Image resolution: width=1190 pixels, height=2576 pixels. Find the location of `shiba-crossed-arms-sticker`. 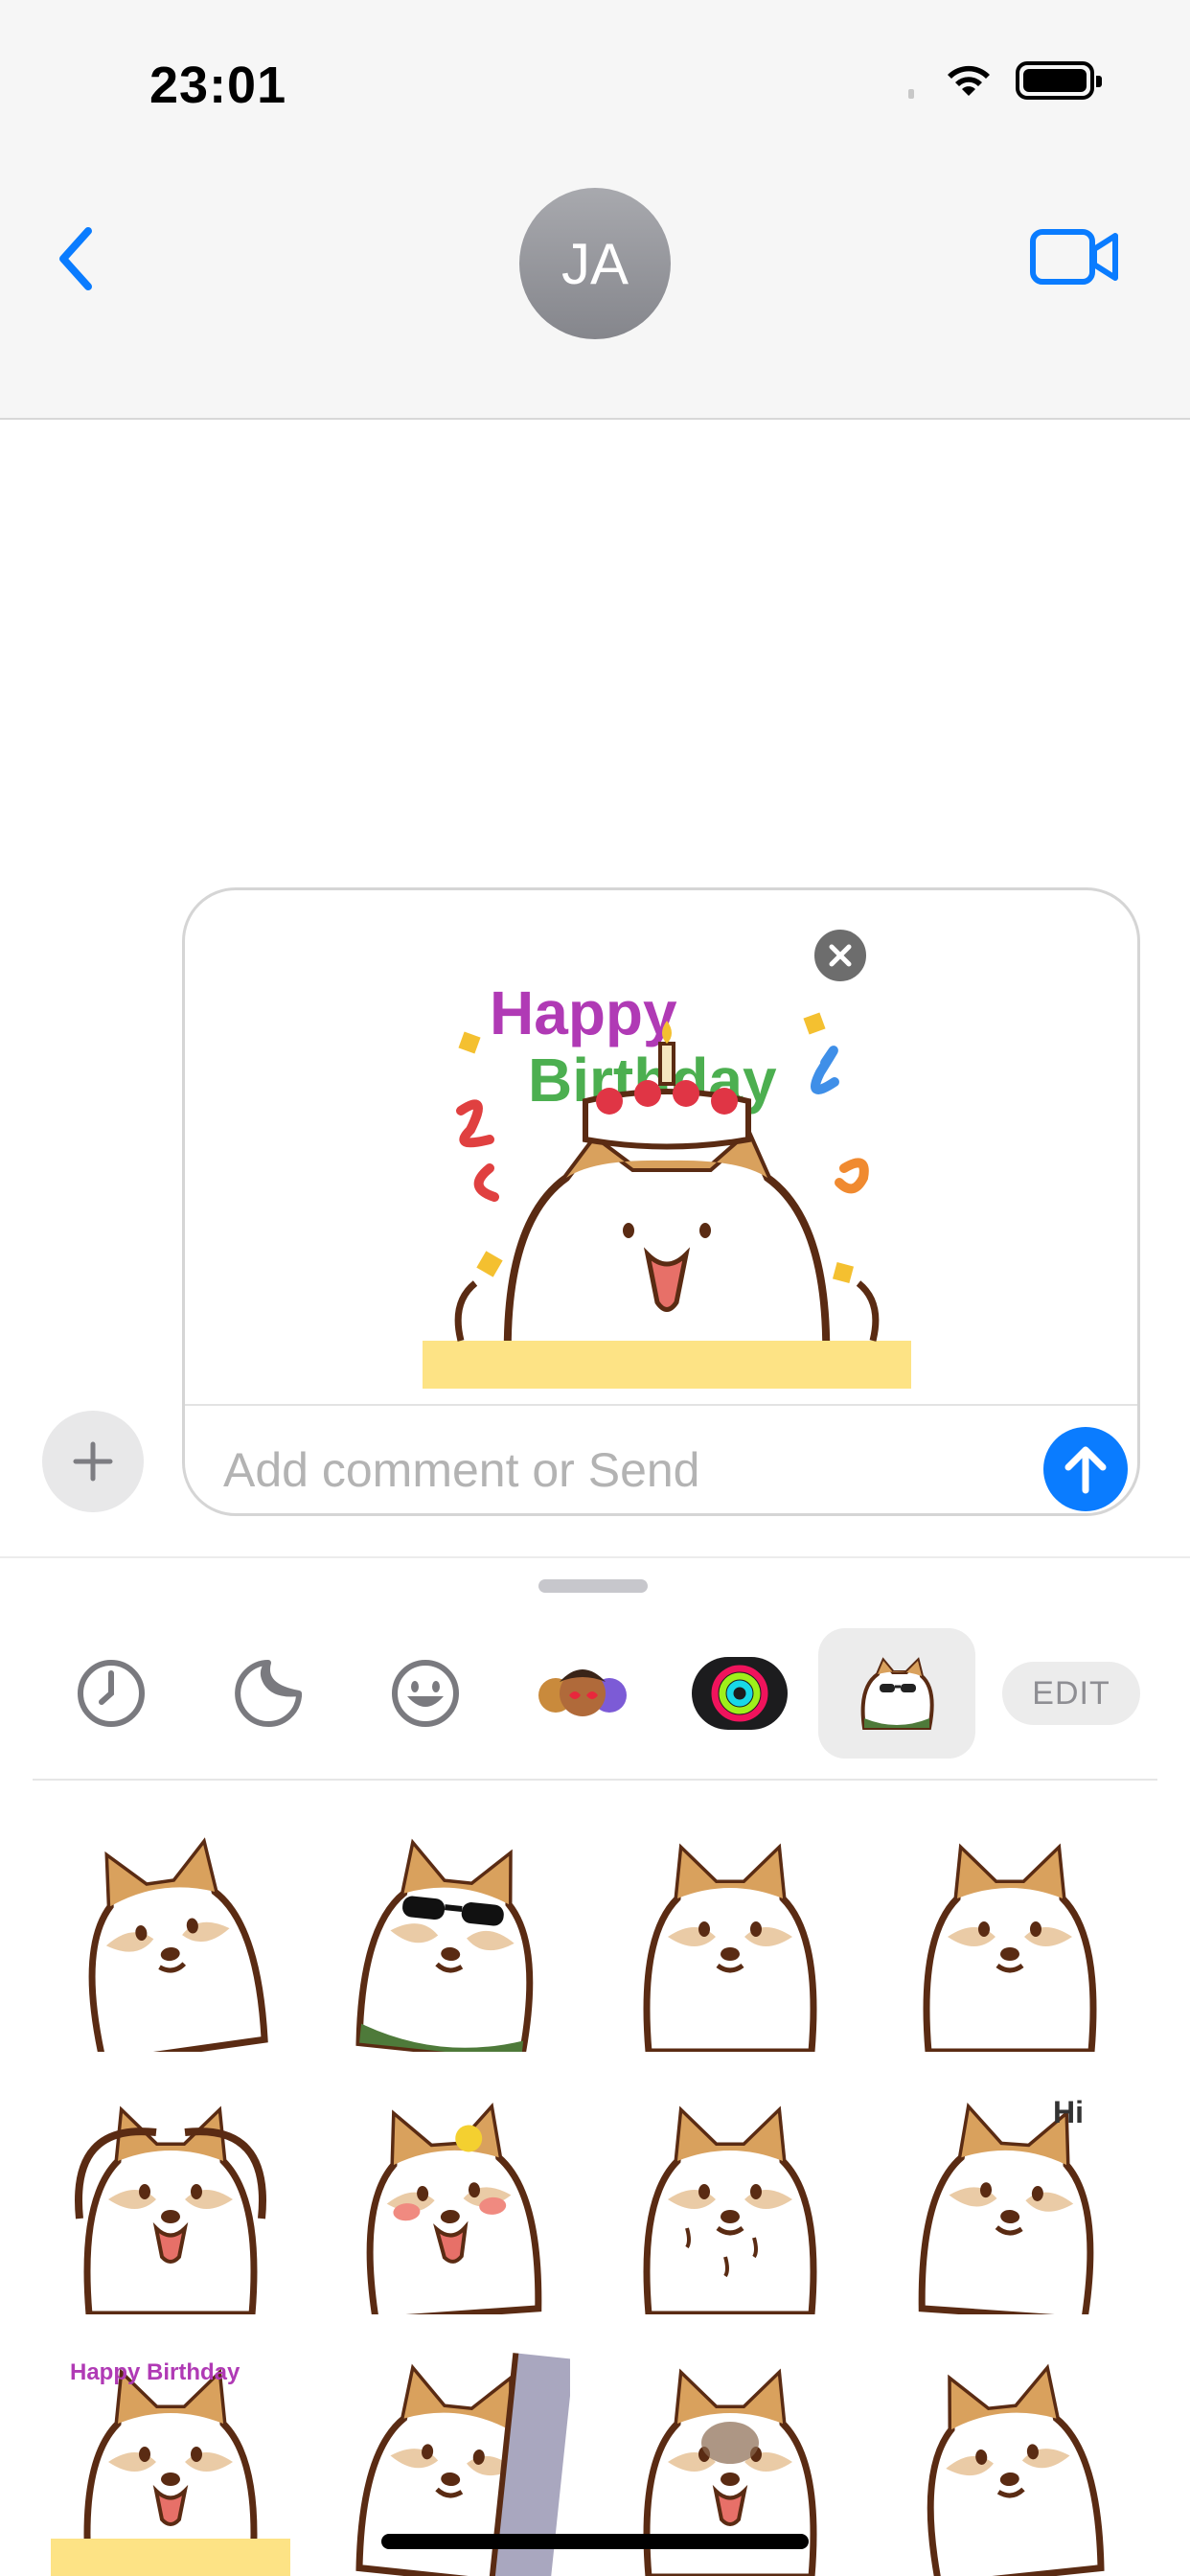

shiba-crossed-arms-sticker is located at coordinates (1010, 1937).